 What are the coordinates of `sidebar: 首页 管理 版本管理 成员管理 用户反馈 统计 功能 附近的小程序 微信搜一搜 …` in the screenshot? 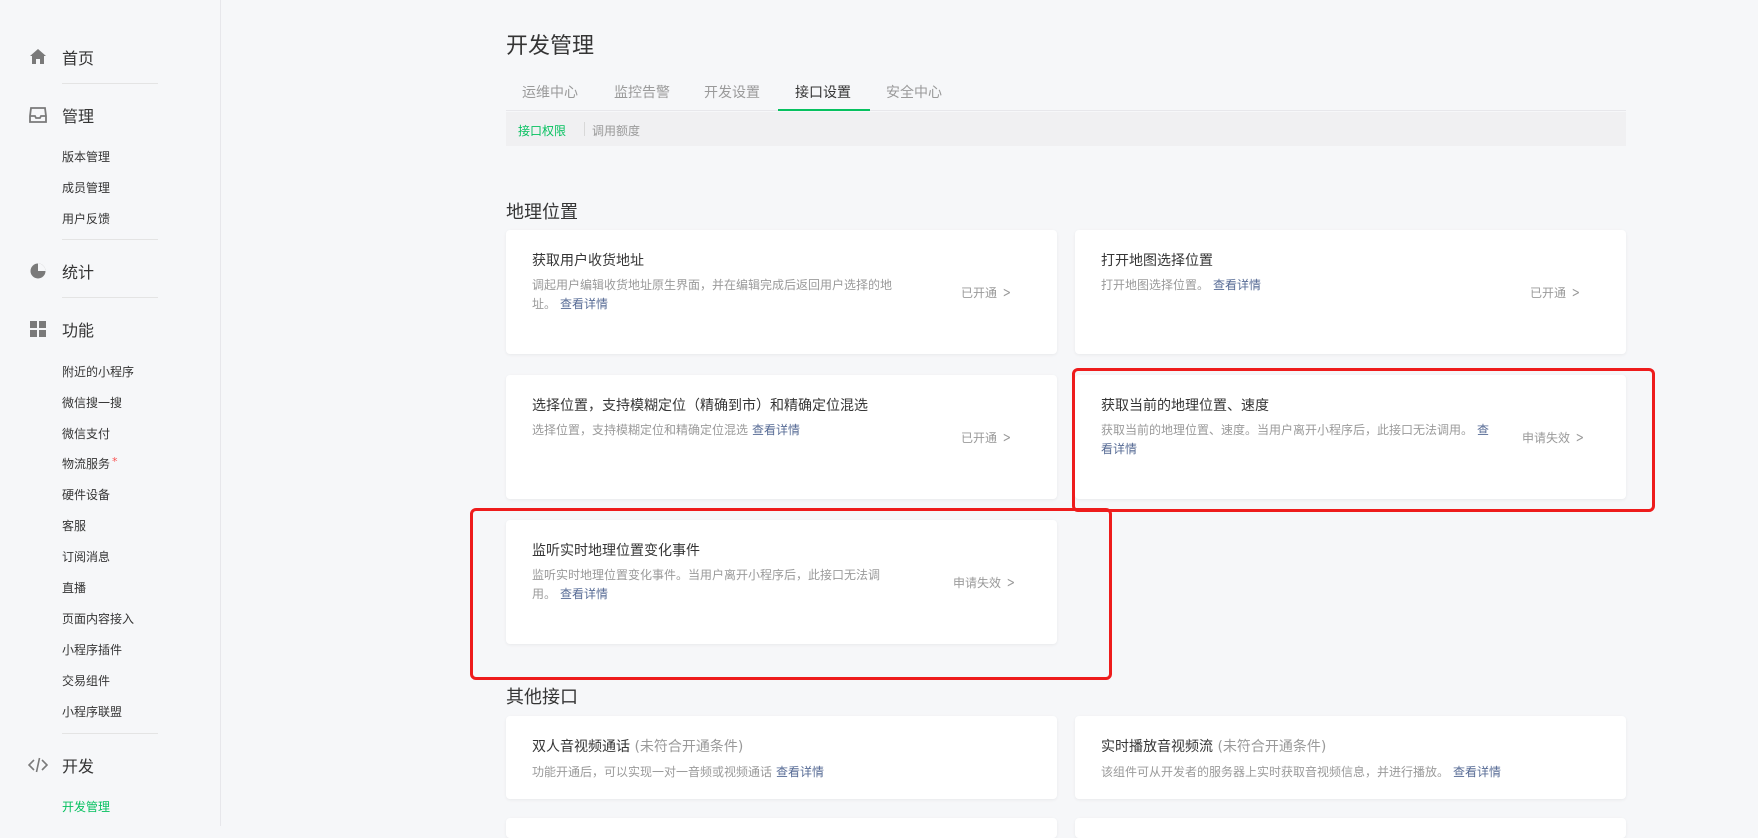 It's located at (110, 413).